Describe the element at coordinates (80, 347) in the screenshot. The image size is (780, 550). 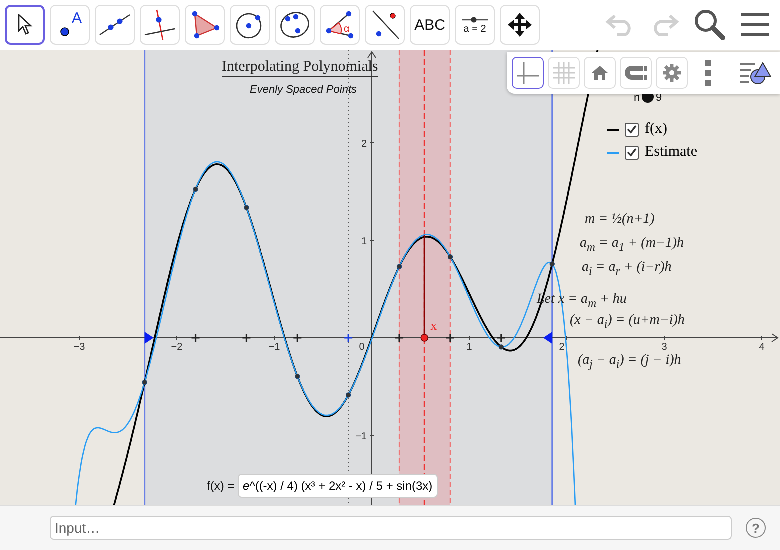
I see `x-tick-label: −3` at that location.